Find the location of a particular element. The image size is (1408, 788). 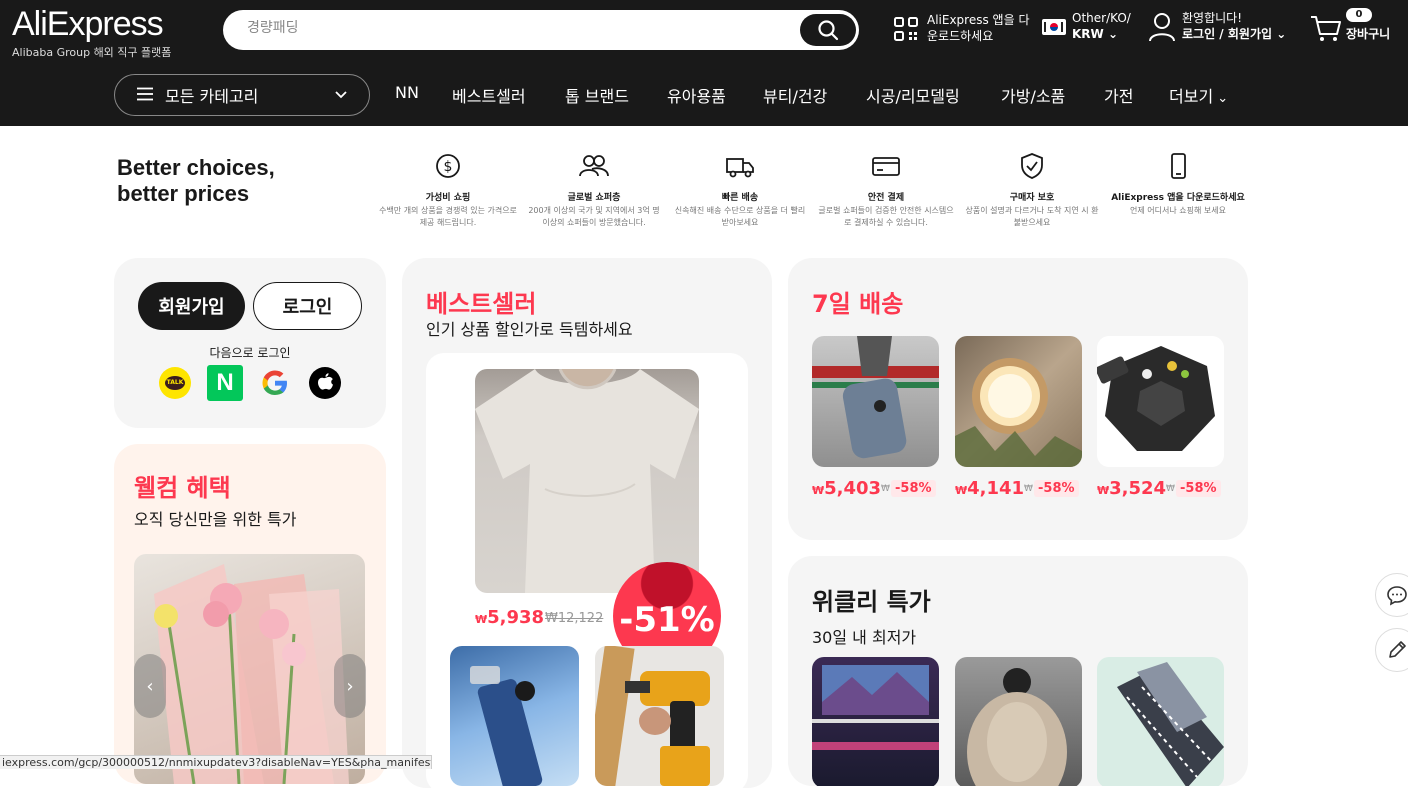

cart-button: 0 장바구니 is located at coordinates (1355, 26).